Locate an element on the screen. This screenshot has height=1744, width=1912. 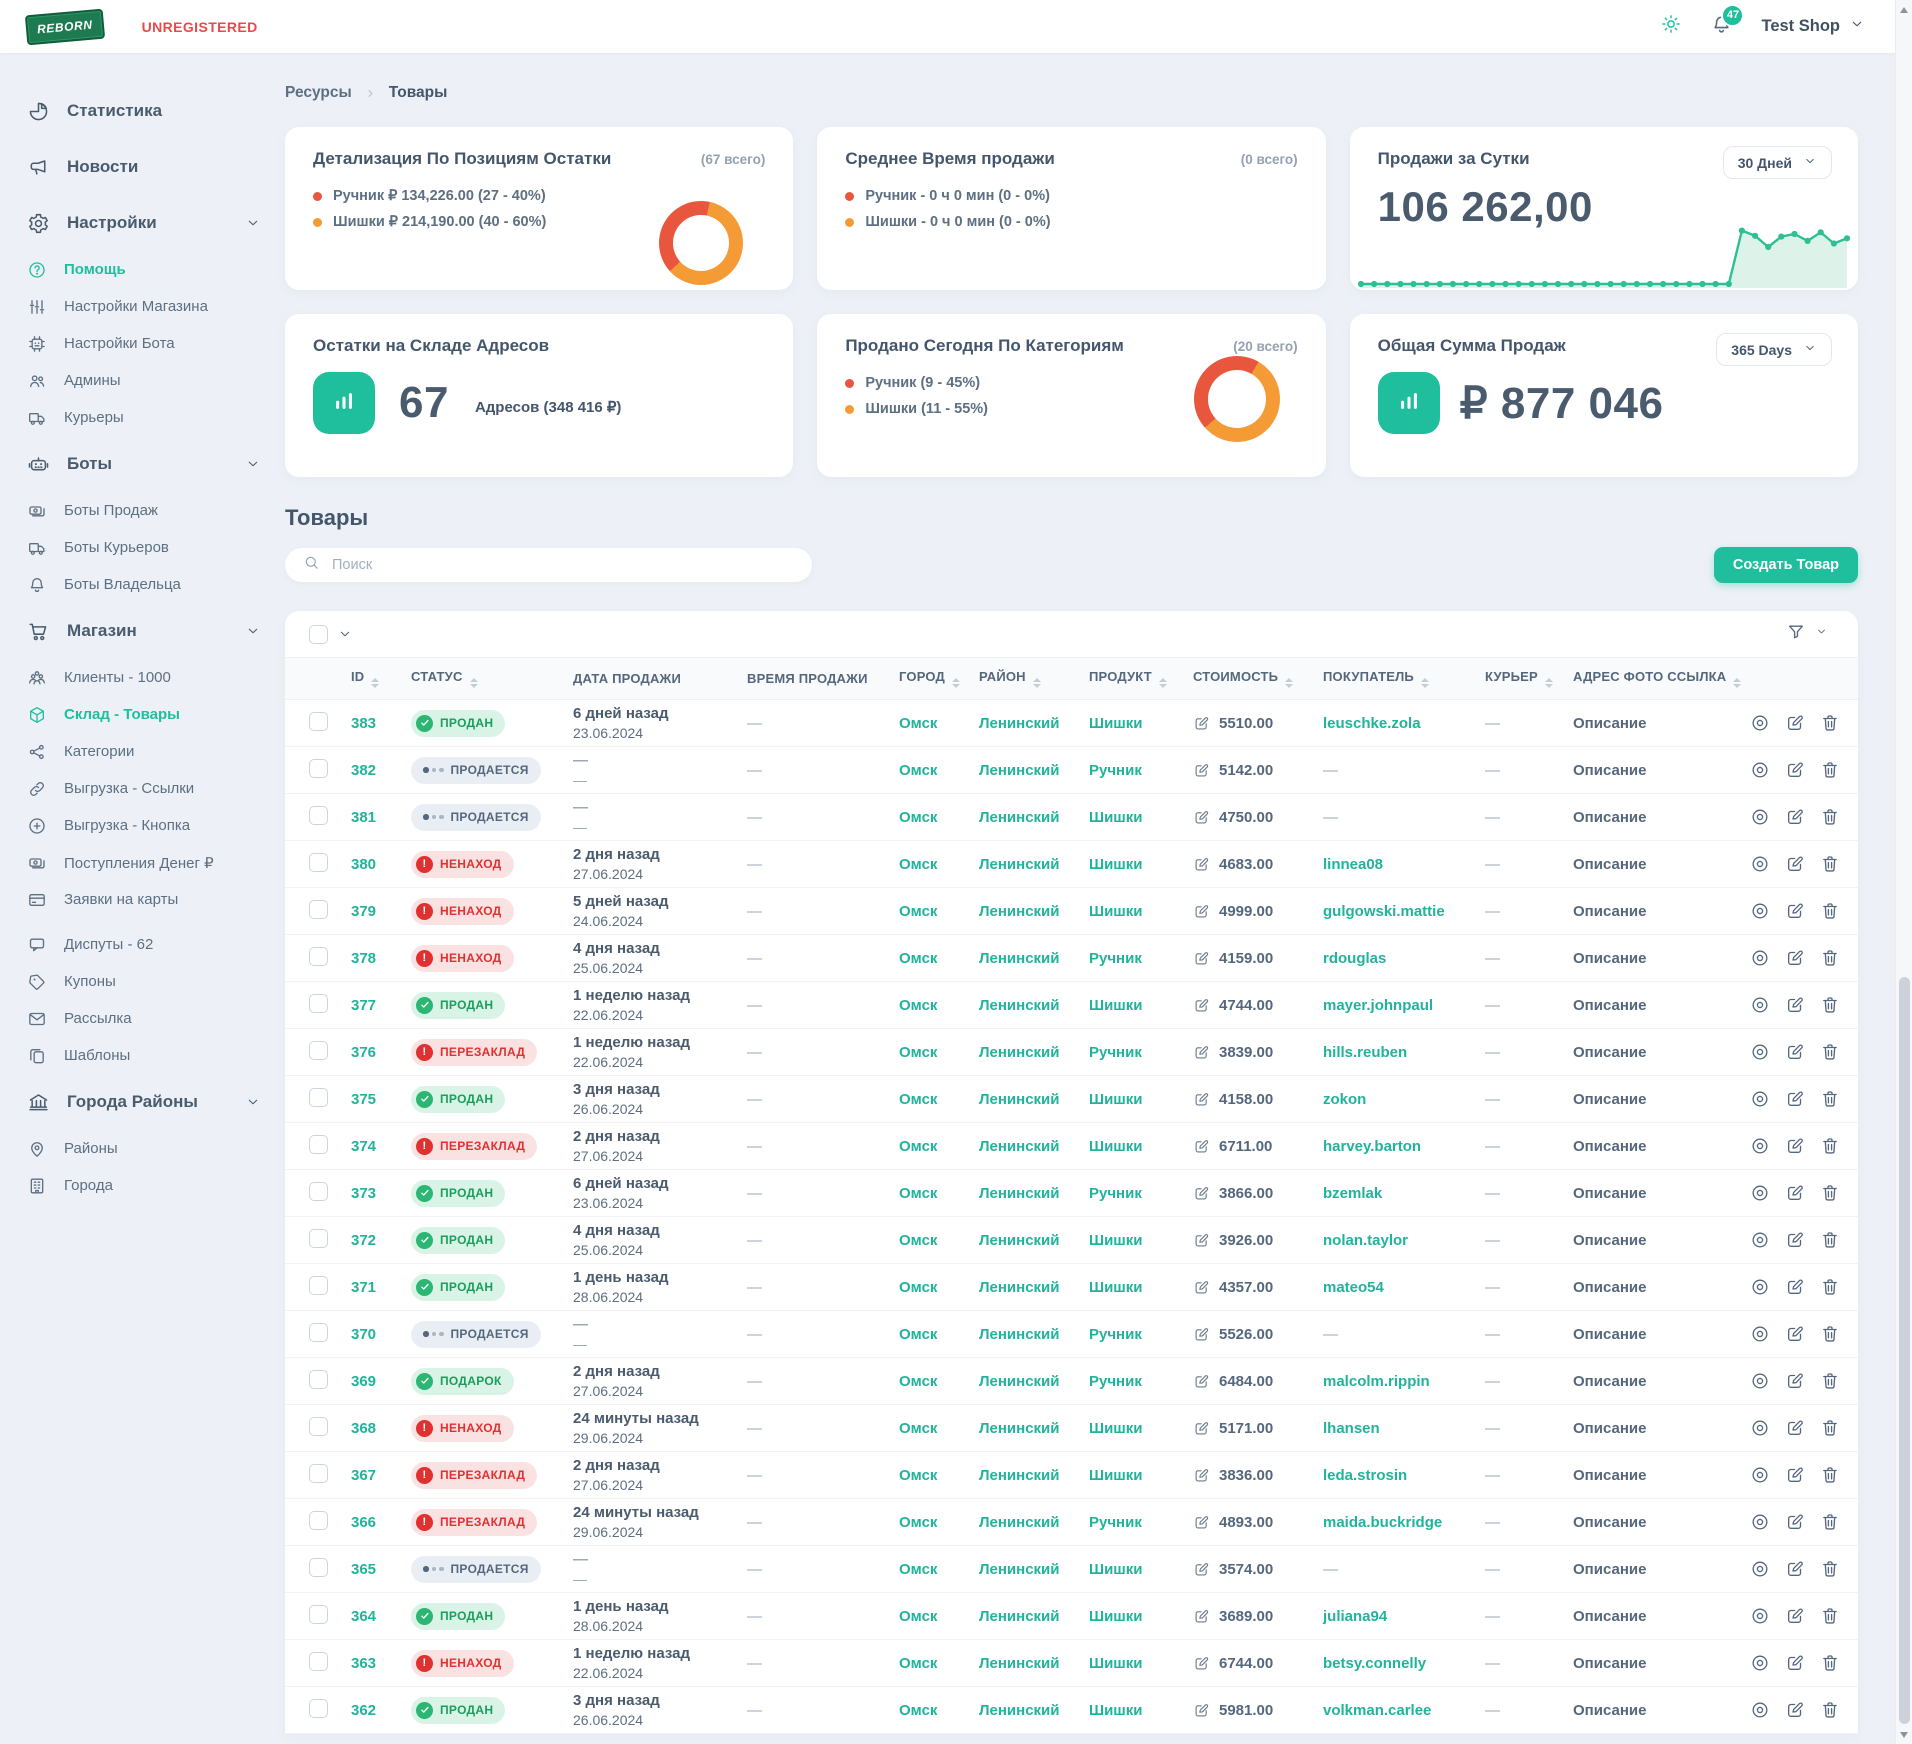
column-header: КУРЬЕР is located at coordinates (1521, 678).